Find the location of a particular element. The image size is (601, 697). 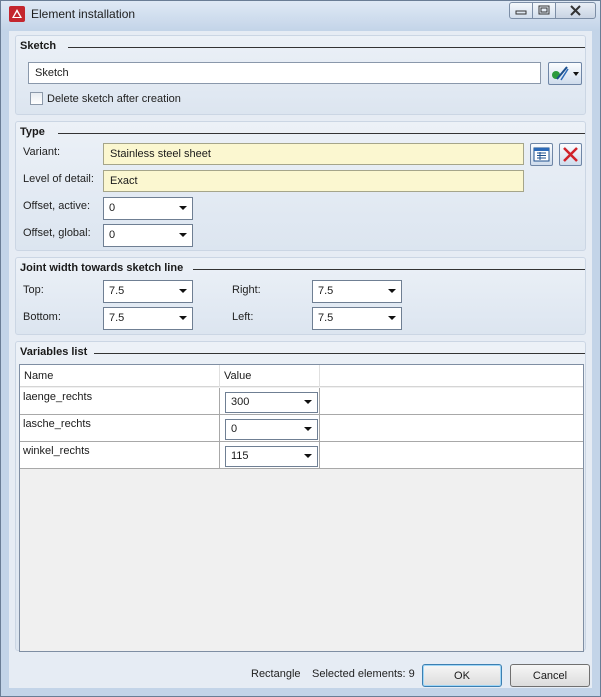

left-value: 7.5 is located at coordinates (326, 318).